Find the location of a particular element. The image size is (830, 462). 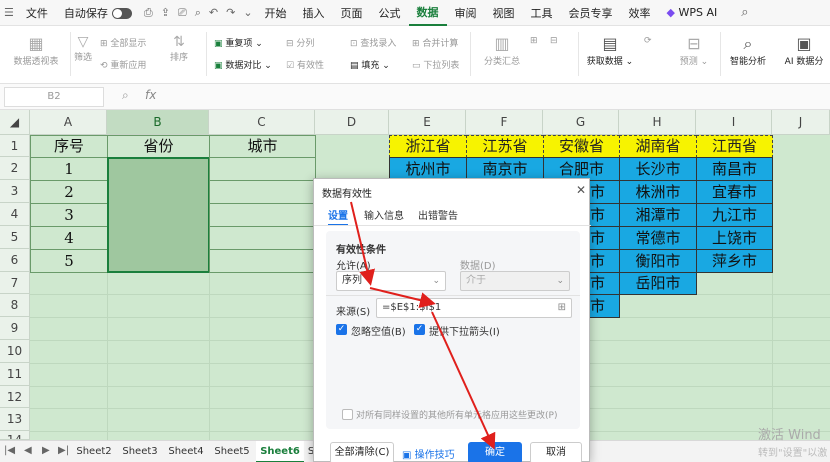

cell-c4 is located at coordinates (262, 215).